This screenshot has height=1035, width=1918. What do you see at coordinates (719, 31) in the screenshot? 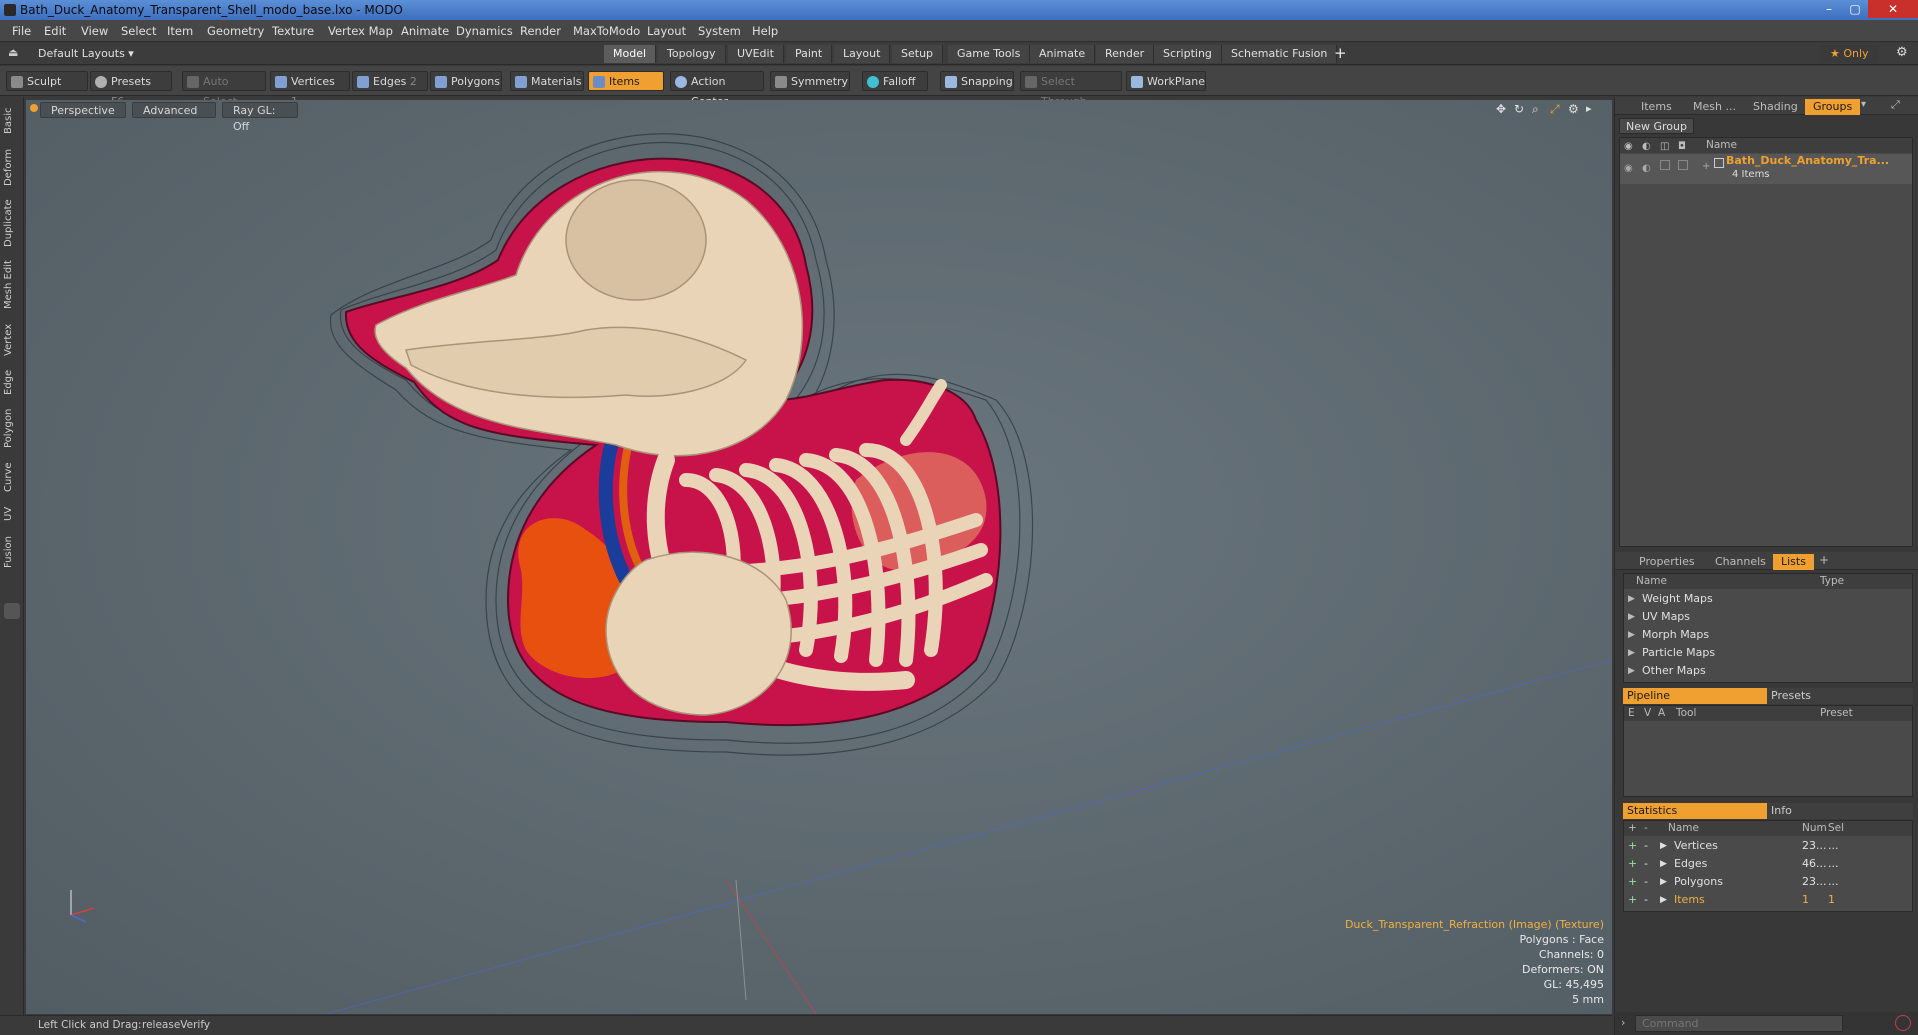
I see `menu-system: System` at bounding box center [719, 31].